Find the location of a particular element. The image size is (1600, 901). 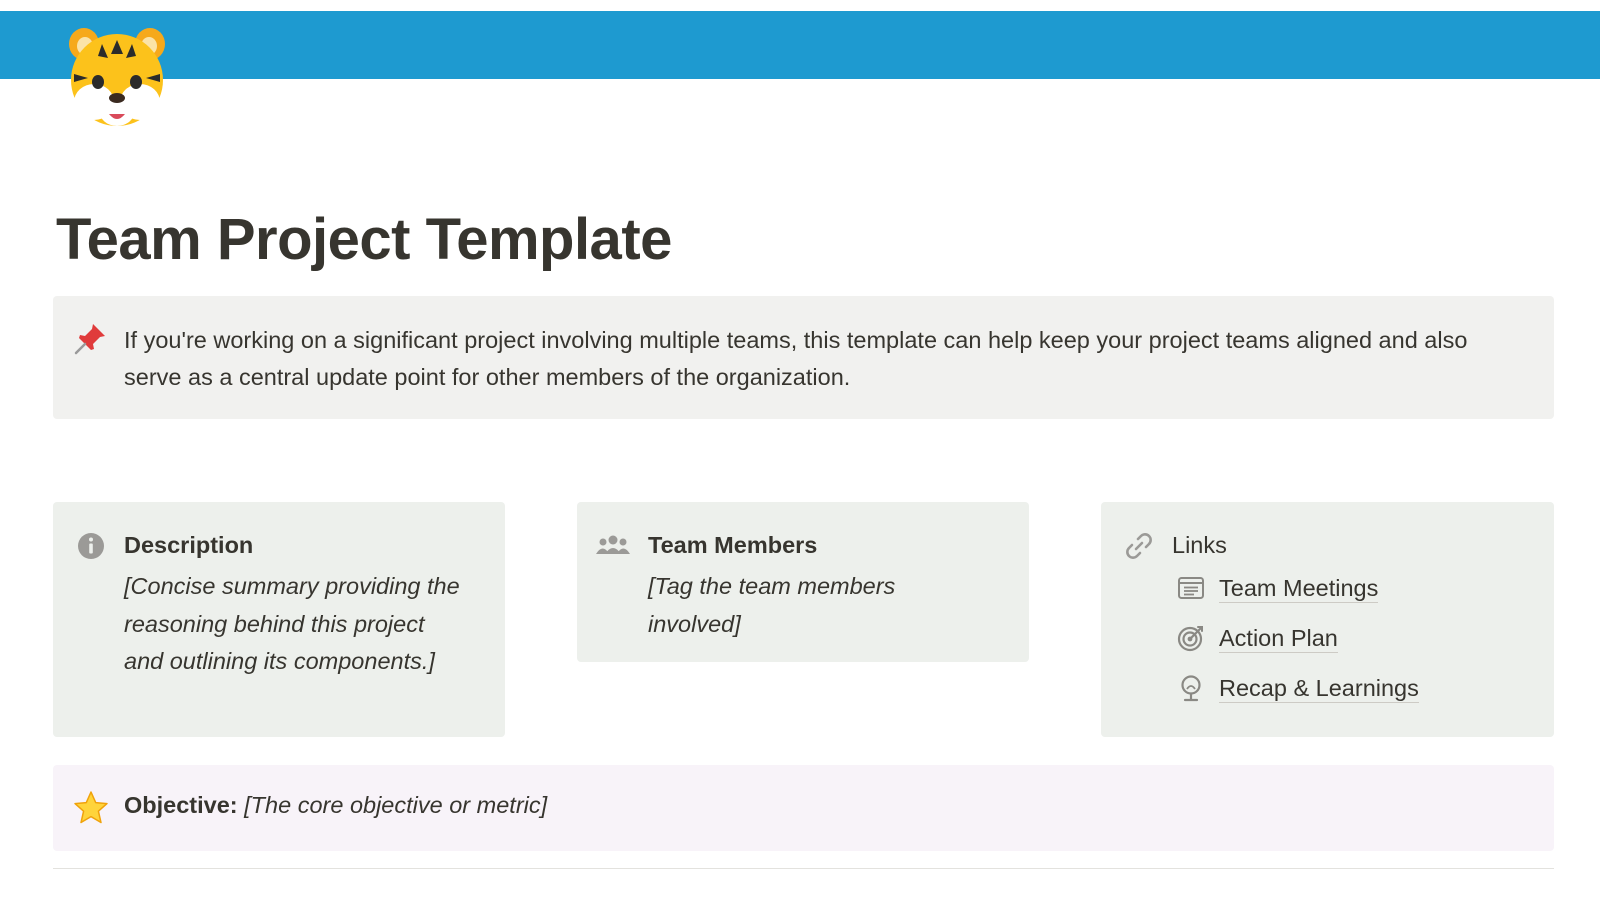

link-icon is located at coordinates (1139, 546).